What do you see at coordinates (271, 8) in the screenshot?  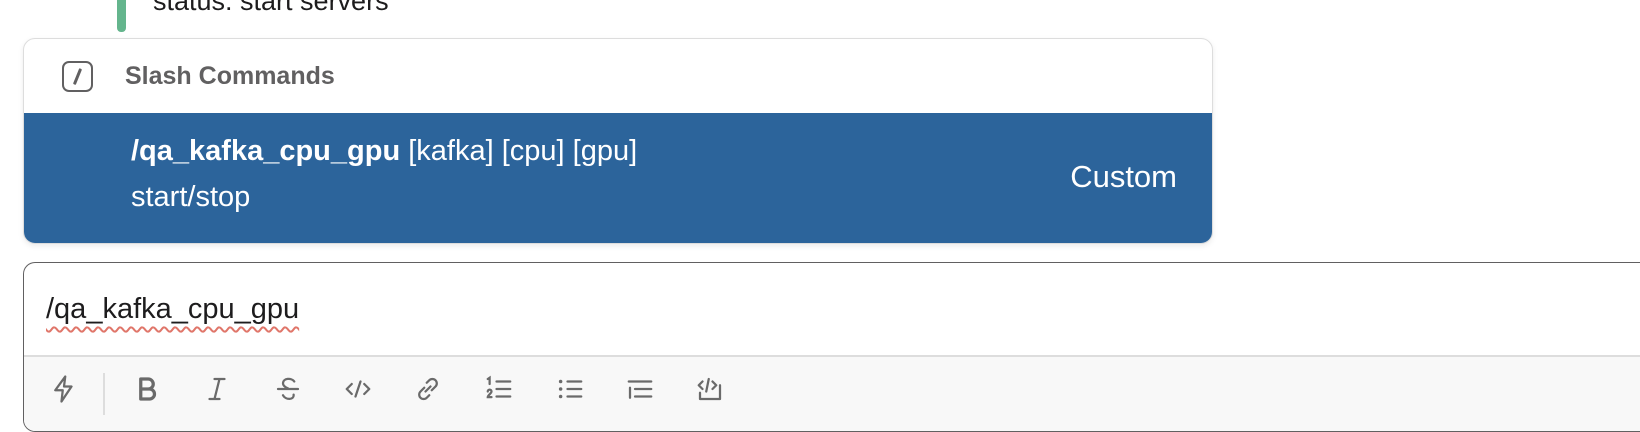 I see `message-text: status: start servers` at bounding box center [271, 8].